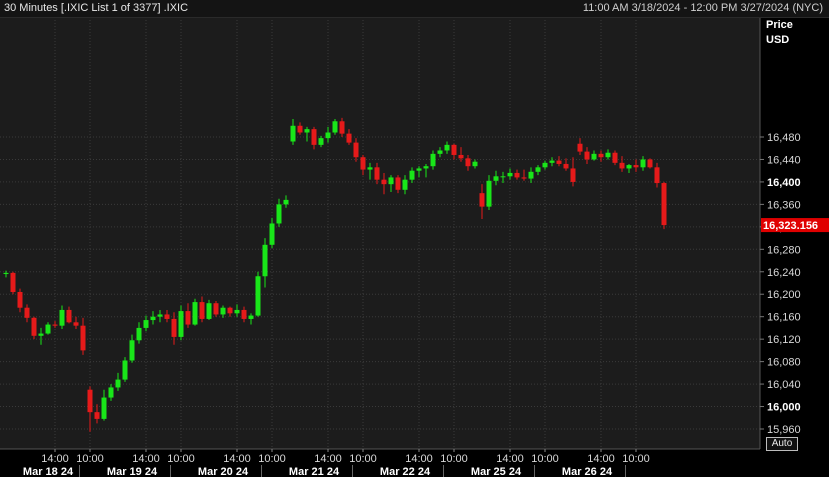 The image size is (829, 477). Describe the element at coordinates (784, 340) in the screenshot. I see `y-tick-label: 16,120` at that location.